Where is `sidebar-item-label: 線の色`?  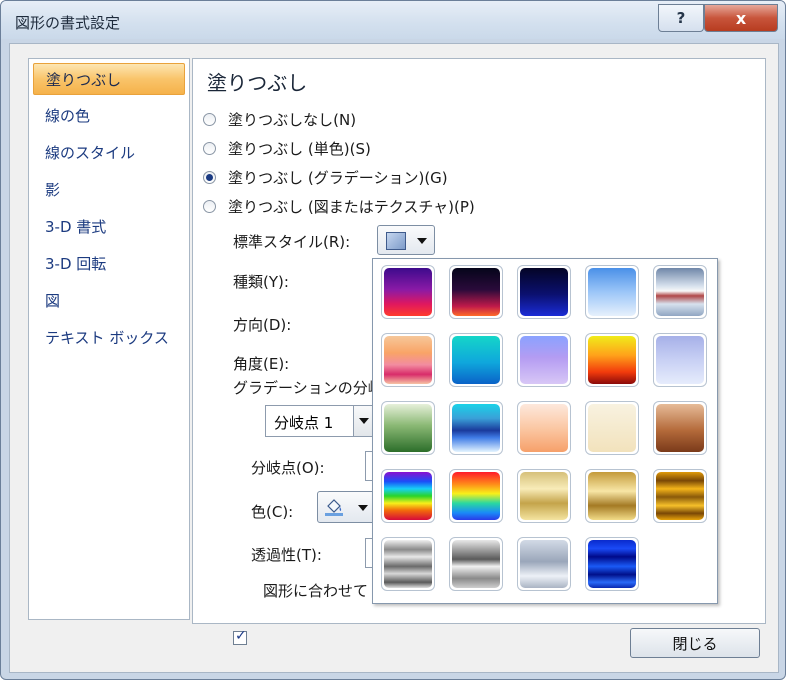 sidebar-item-label: 線の色 is located at coordinates (68, 116).